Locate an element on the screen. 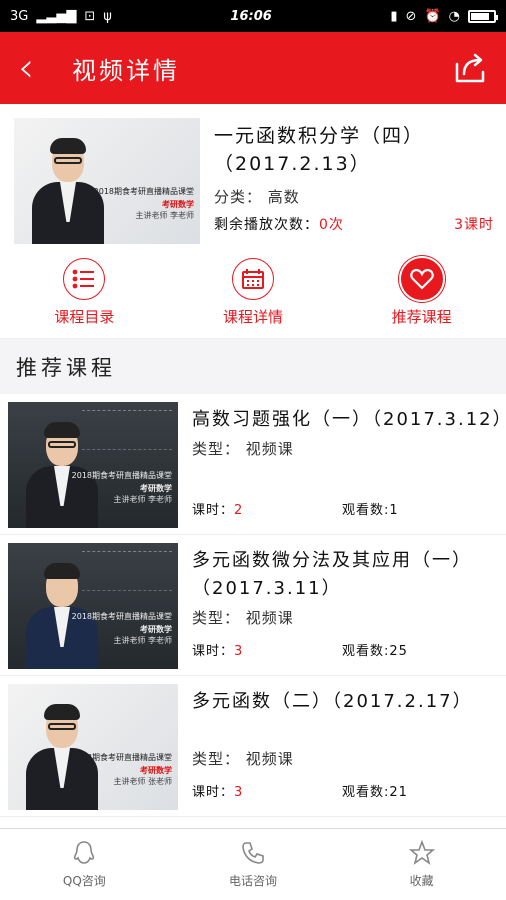 This screenshot has height=900, width=506. favorite-button: 收藏 is located at coordinates (422, 864).